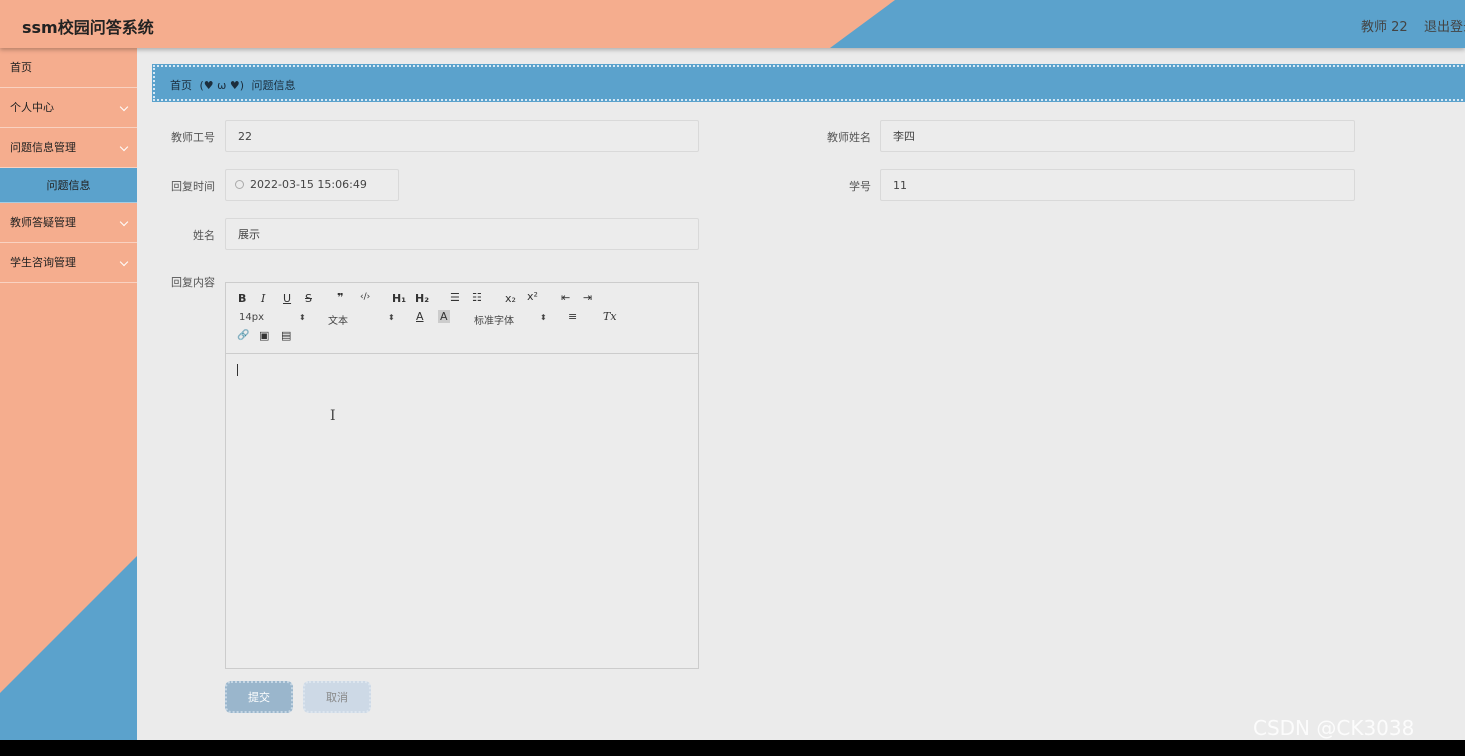 The height and width of the screenshot is (756, 1465). I want to click on font-family-select: 标准字体 ⬍, so click(513, 319).